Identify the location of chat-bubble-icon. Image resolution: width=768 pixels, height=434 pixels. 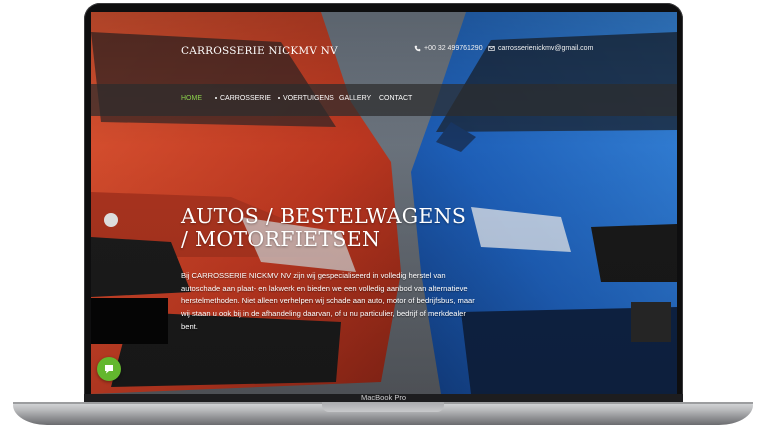
(109, 369).